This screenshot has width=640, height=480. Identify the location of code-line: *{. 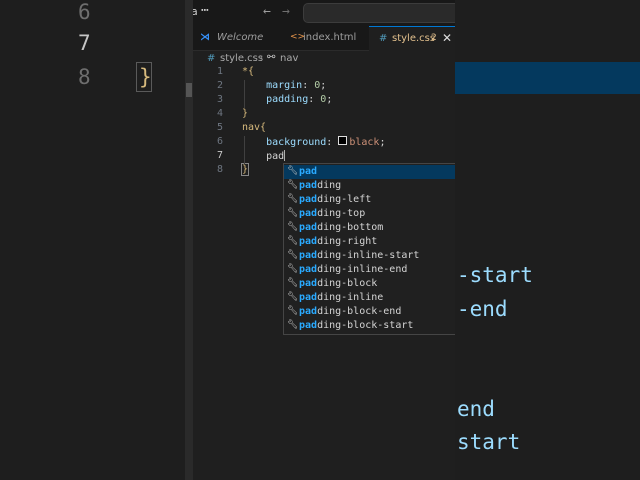
(248, 71).